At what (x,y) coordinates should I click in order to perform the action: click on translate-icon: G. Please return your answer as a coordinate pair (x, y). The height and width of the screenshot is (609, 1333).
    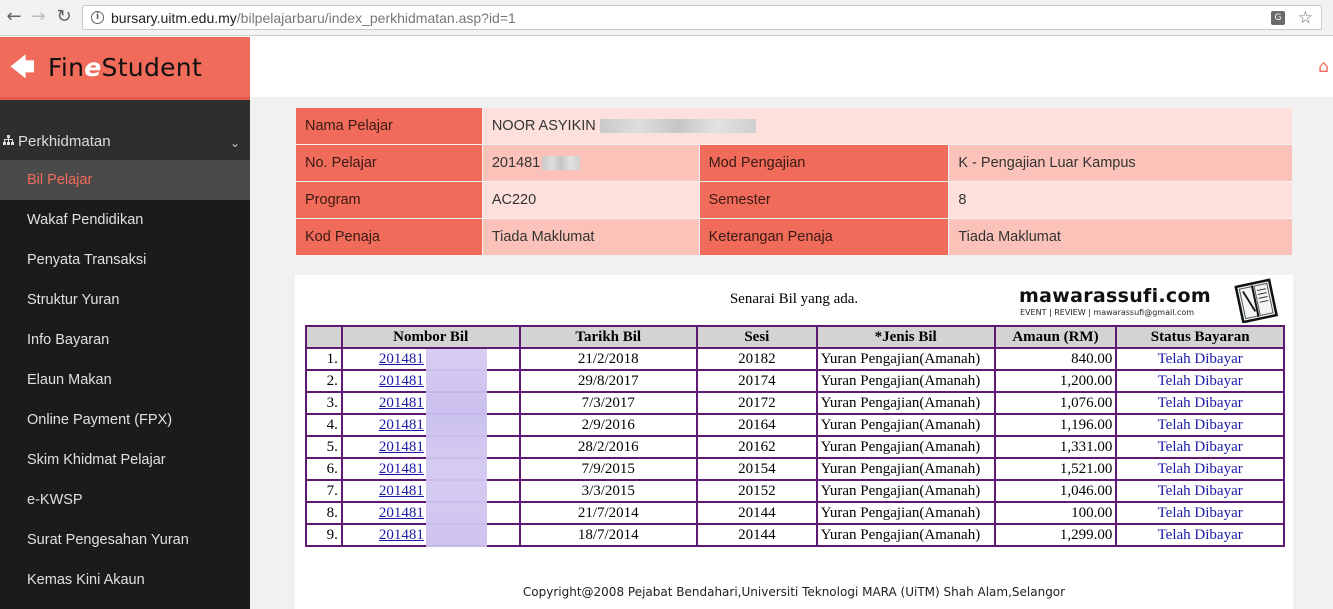
    Looking at the image, I should click on (1278, 18).